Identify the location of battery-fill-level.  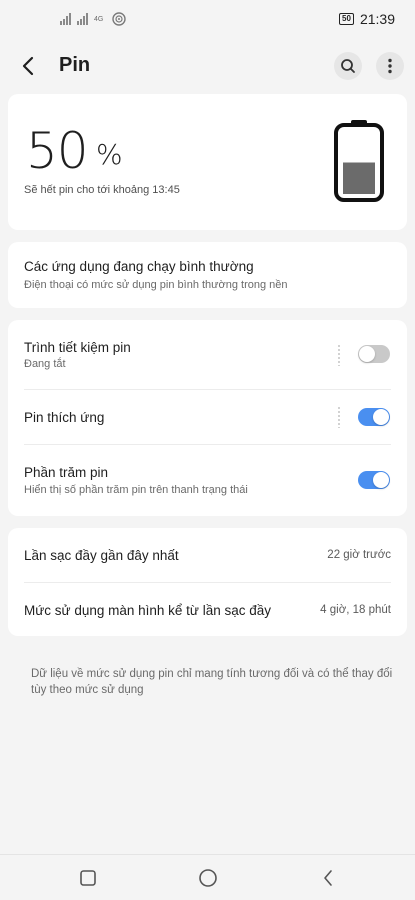
(359, 178).